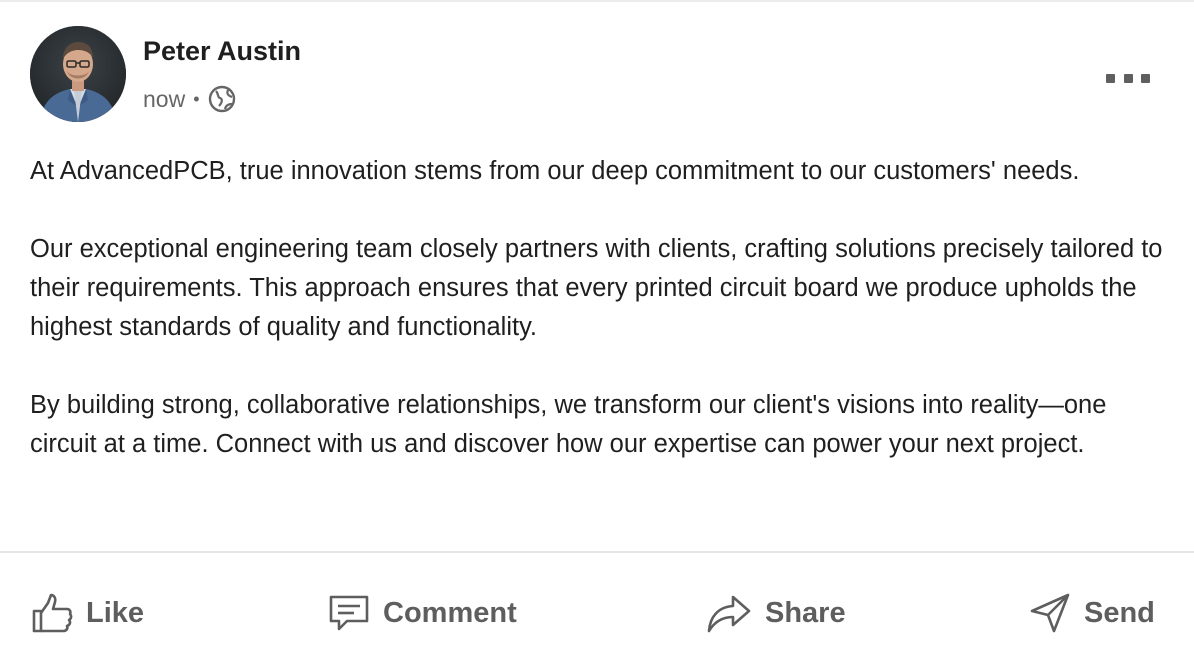  I want to click on send-icon, so click(1050, 613).